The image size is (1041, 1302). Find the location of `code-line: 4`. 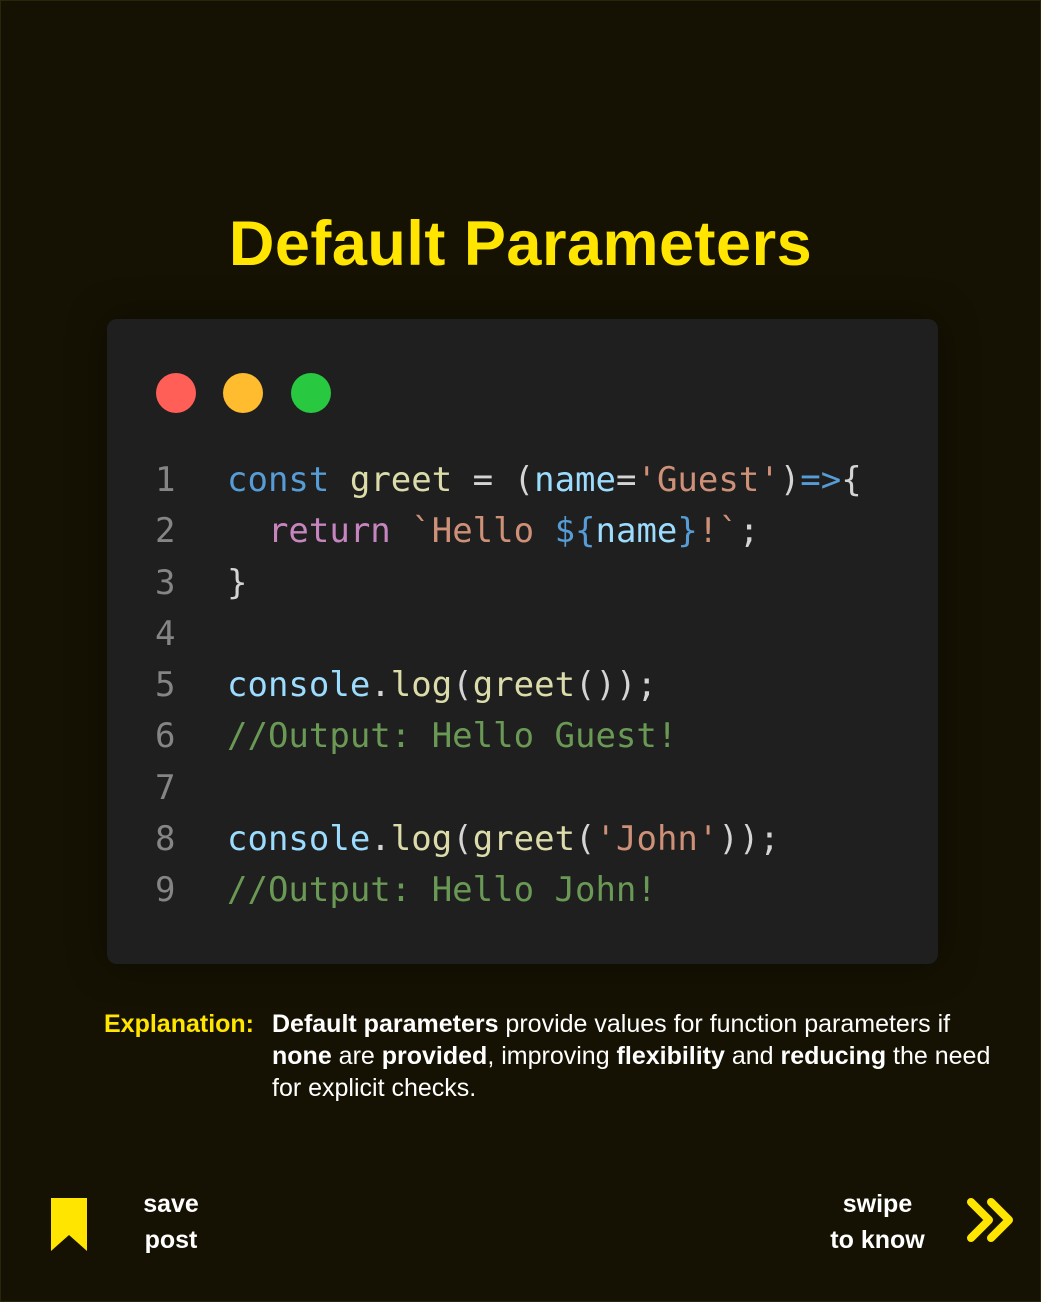

code-line: 4 is located at coordinates (522, 634).